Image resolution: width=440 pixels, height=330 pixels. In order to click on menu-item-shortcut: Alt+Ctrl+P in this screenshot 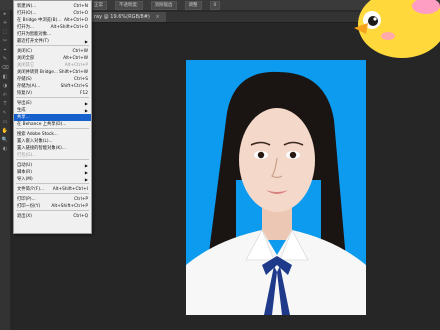, I will do `click(76, 65)`.